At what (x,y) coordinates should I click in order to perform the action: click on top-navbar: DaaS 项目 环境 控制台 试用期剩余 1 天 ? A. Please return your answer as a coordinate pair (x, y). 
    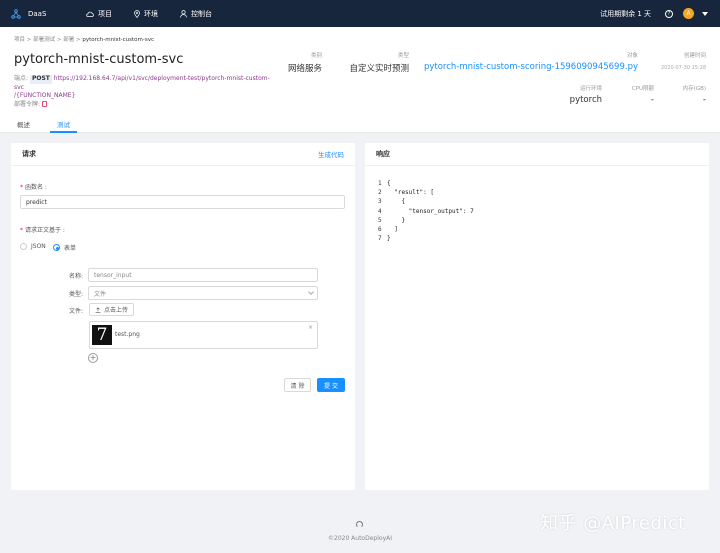
    Looking at the image, I should click on (360, 13).